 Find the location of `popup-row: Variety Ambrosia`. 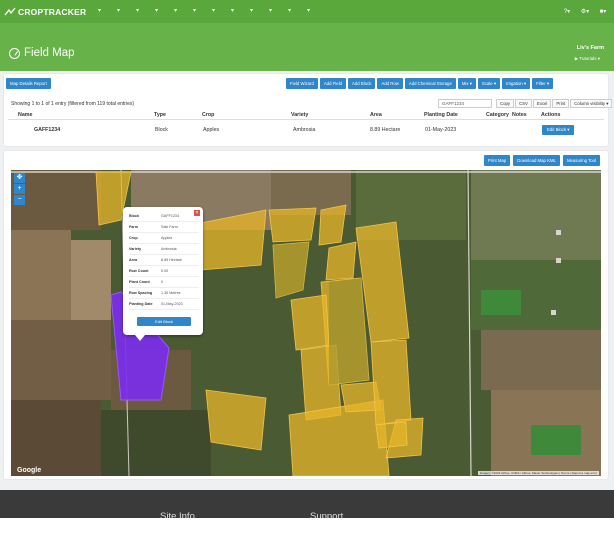

popup-row: Variety Ambrosia is located at coordinates (164, 251).